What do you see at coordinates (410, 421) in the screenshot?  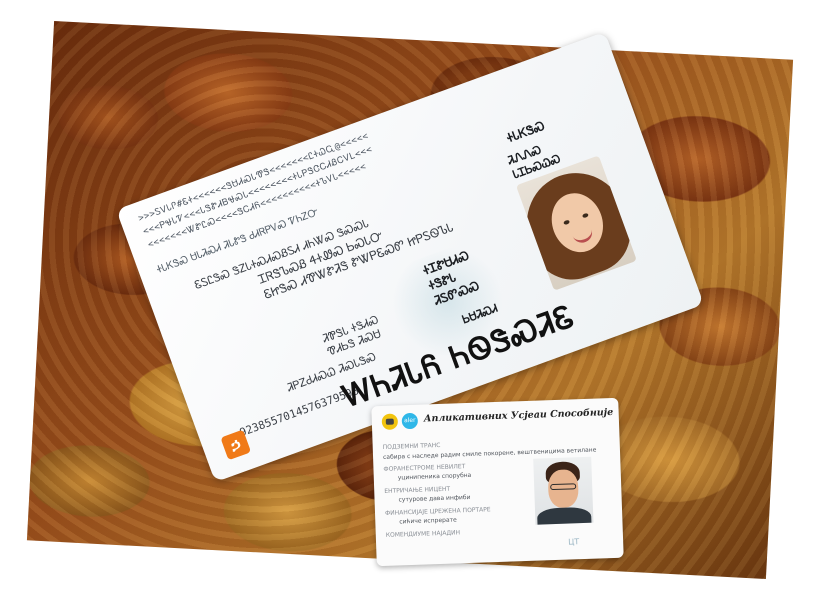 I see `brand-badge-icon: aler` at bounding box center [410, 421].